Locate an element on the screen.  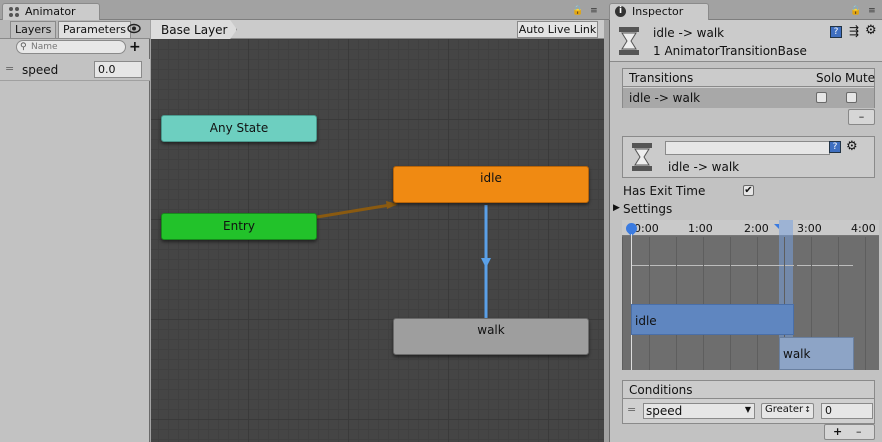
tick-0: 0:00 is located at coordinates (646, 228).